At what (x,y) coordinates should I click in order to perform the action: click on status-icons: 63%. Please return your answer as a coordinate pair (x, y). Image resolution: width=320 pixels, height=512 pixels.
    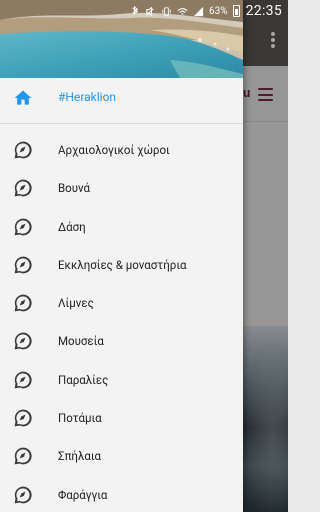
    Looking at the image, I should click on (184, 11).